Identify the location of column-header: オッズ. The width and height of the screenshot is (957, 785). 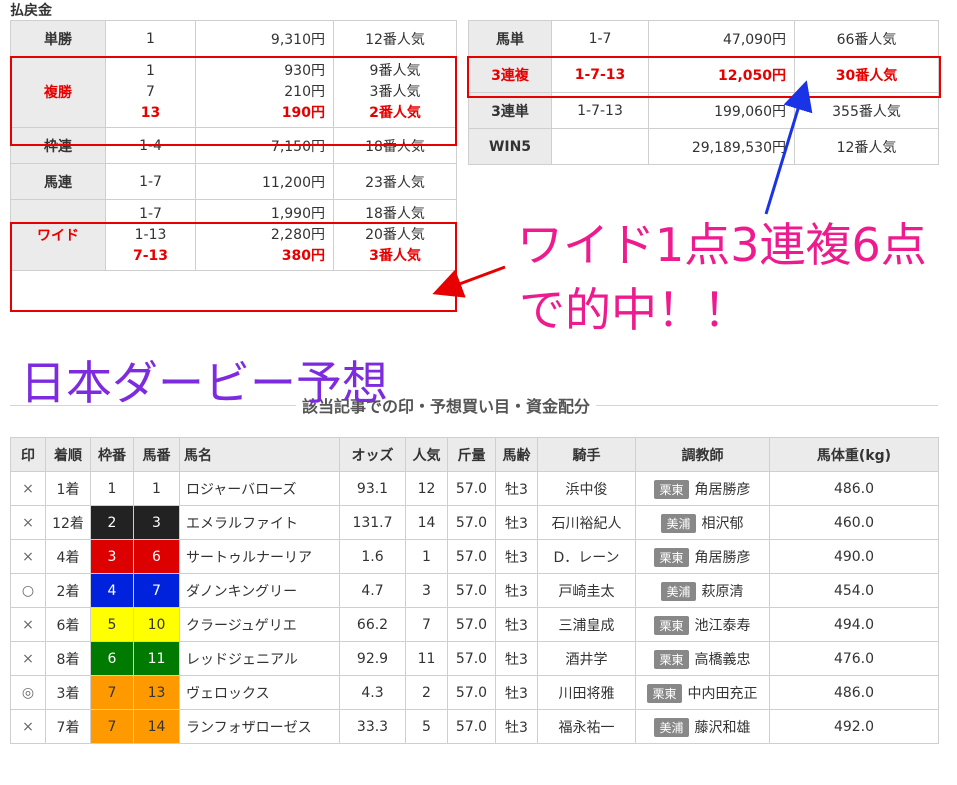
(372, 454).